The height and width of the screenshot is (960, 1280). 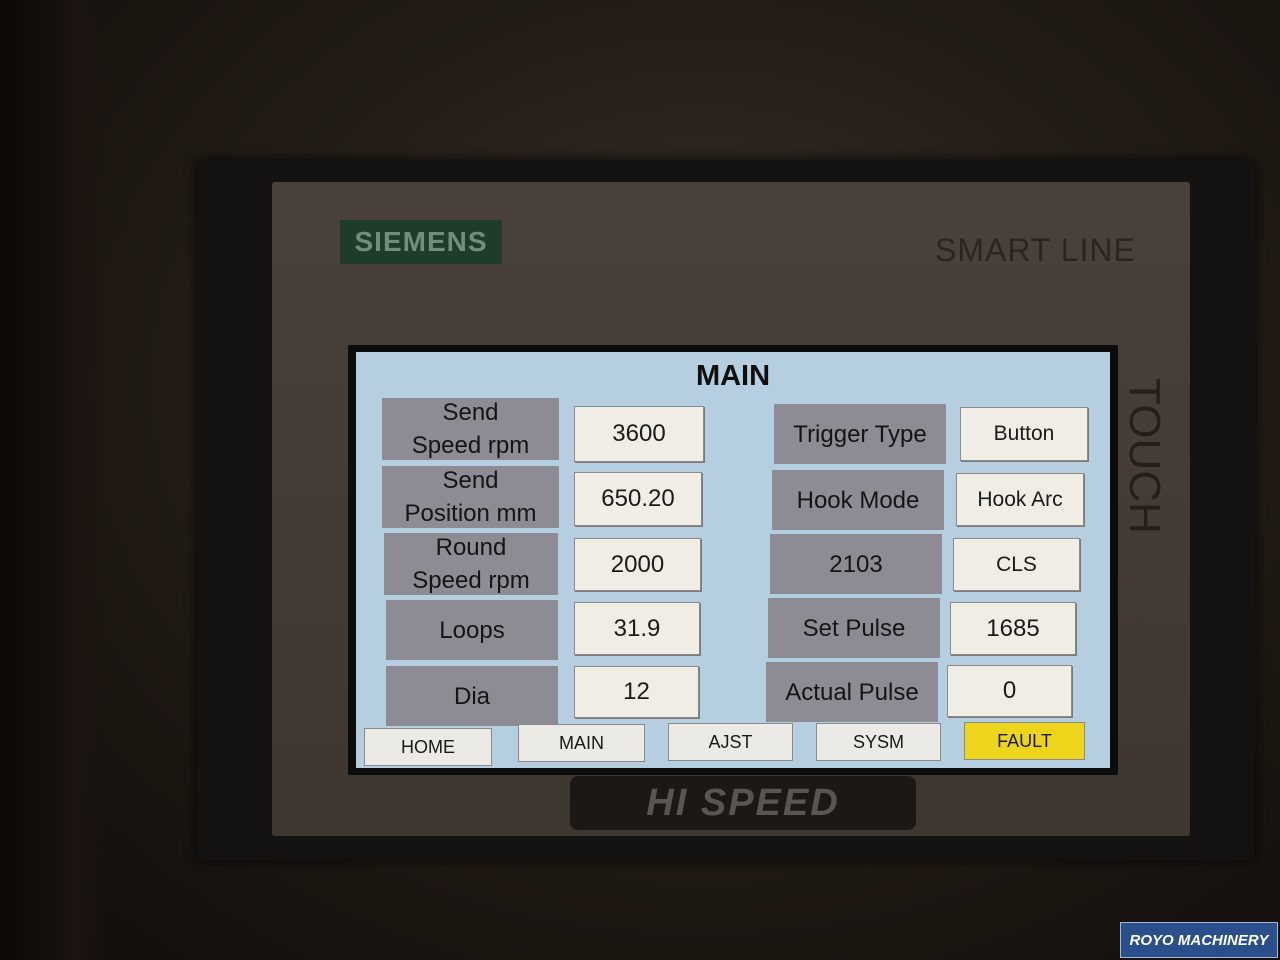 What do you see at coordinates (730, 742) in the screenshot?
I see `nav-ajst-button: AJST` at bounding box center [730, 742].